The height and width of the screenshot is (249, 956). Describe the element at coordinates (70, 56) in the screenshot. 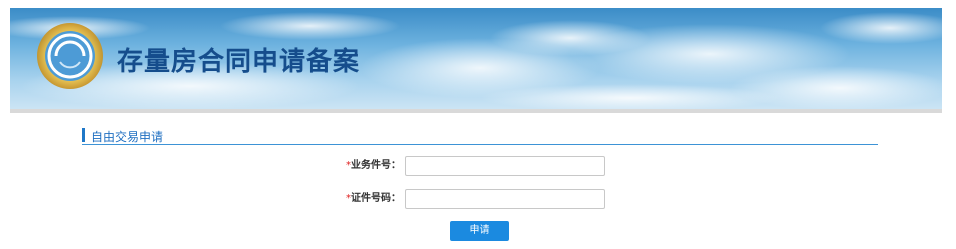

I see `emblem-icon` at that location.